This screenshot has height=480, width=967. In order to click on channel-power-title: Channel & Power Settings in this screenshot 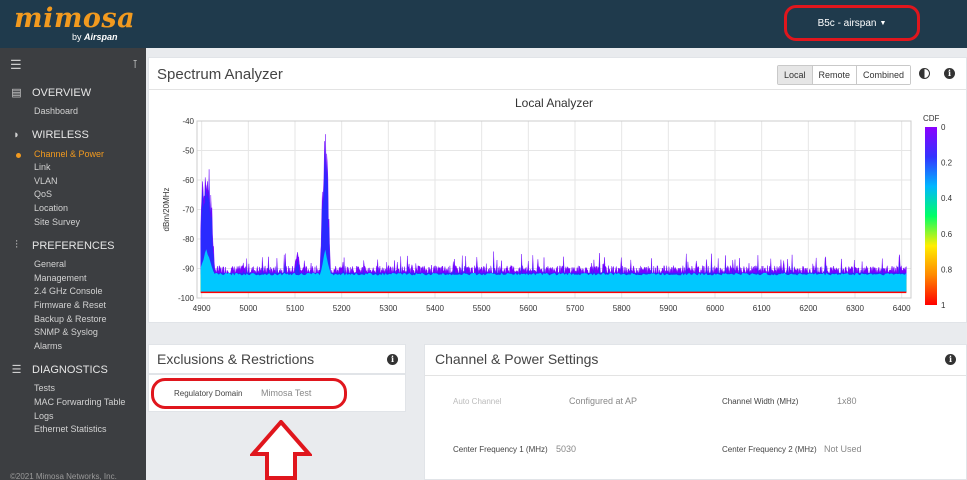, I will do `click(517, 359)`.